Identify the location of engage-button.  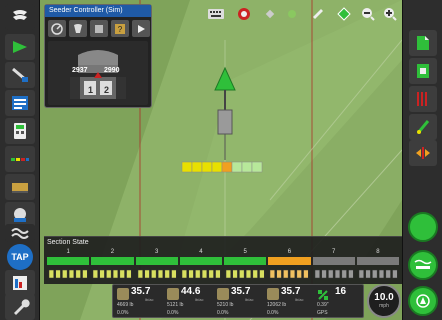
(423, 227).